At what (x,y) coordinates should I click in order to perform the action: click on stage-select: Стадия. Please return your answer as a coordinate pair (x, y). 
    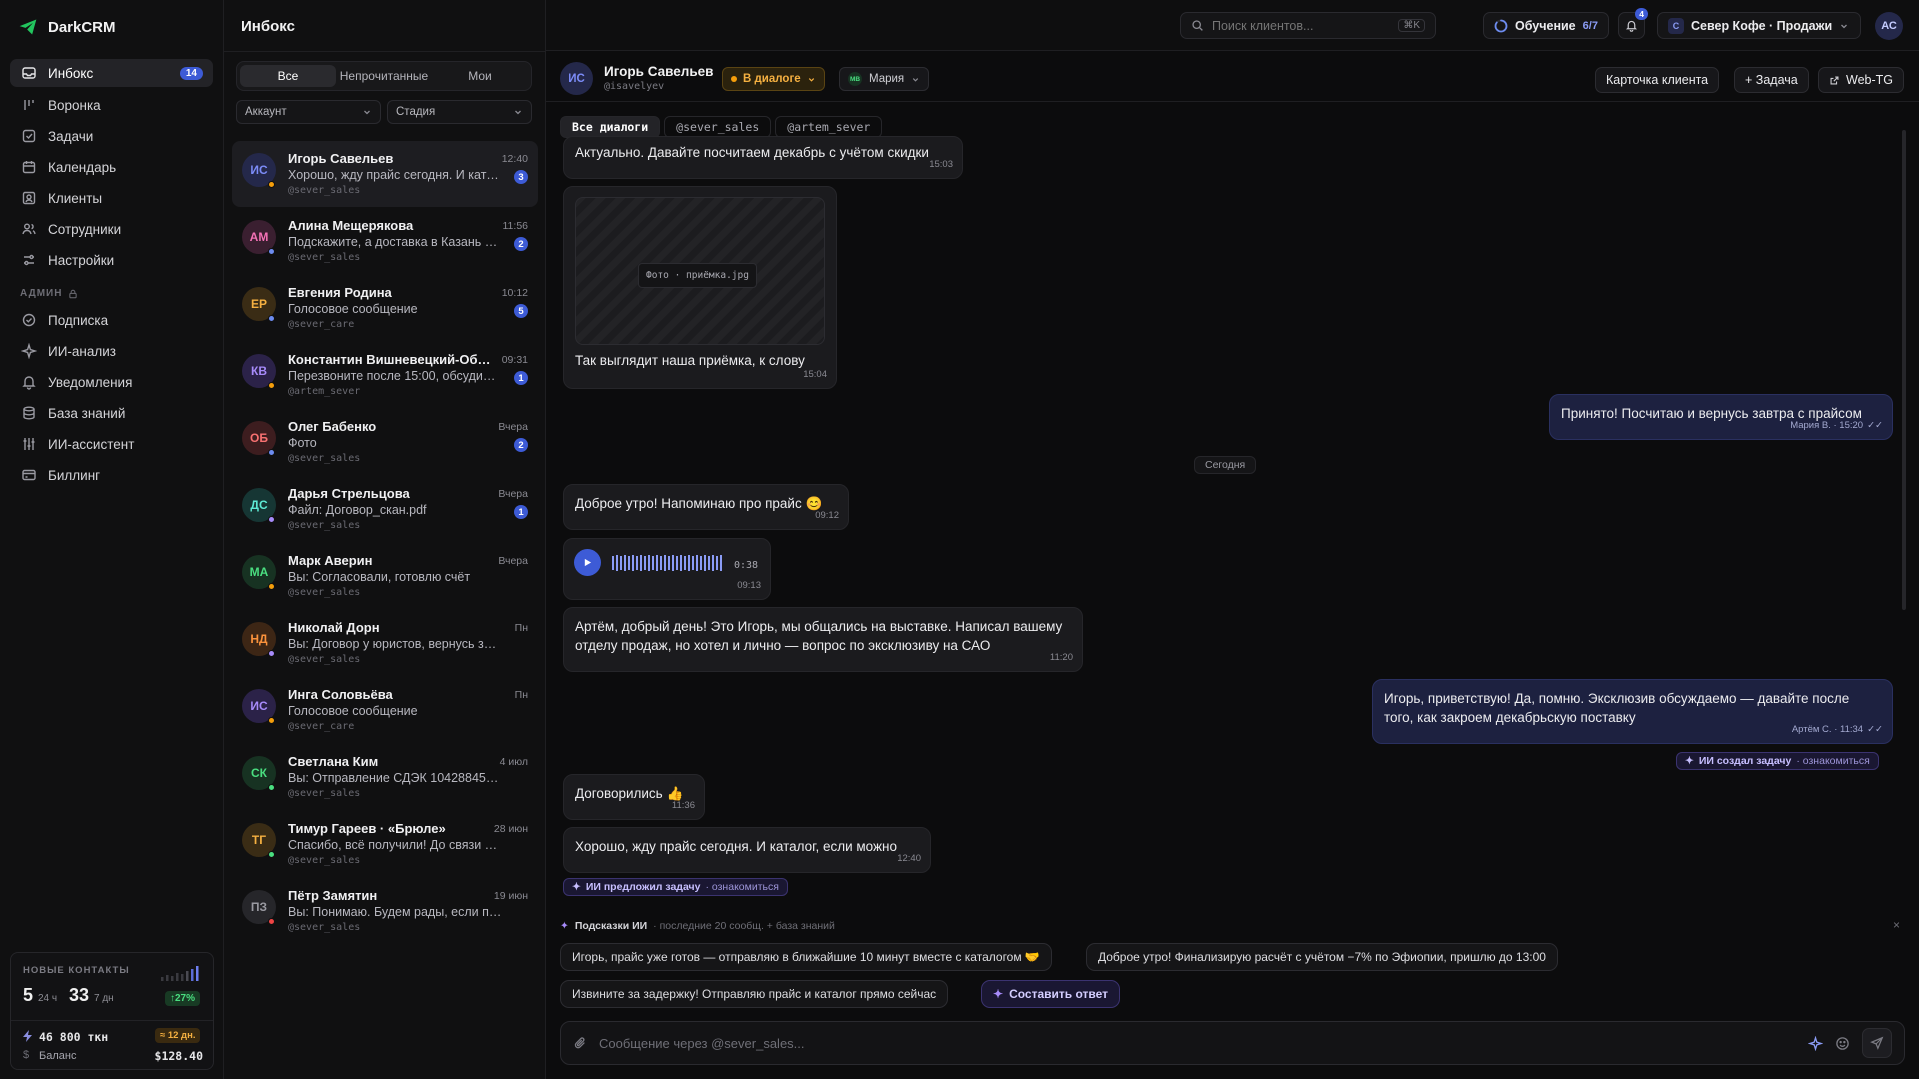
    Looking at the image, I should click on (459, 112).